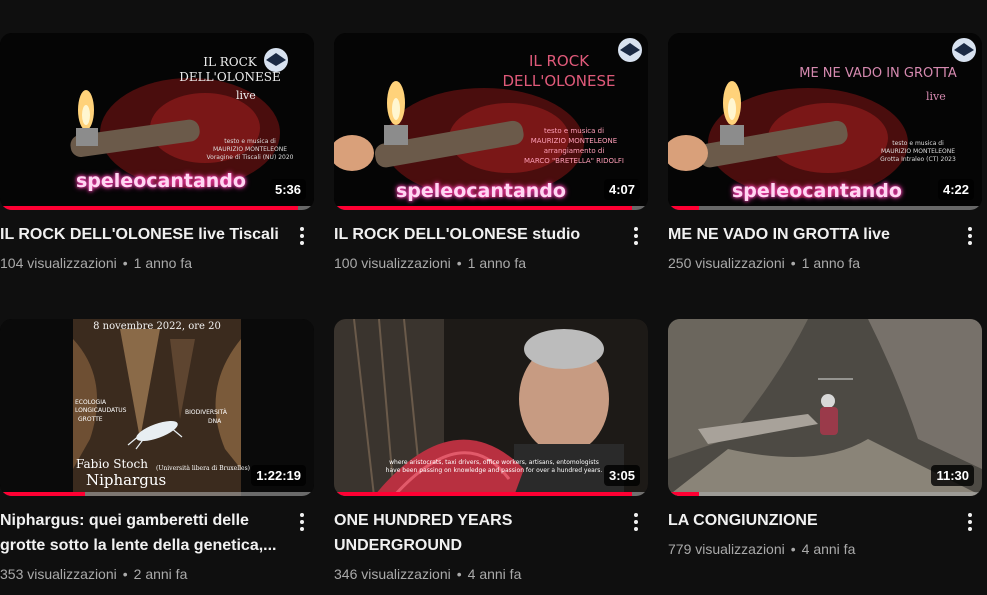 The height and width of the screenshot is (595, 987). Describe the element at coordinates (878, 73) in the screenshot. I see `thumbnail-heading: ME NE VADO IN GROTTA` at that location.